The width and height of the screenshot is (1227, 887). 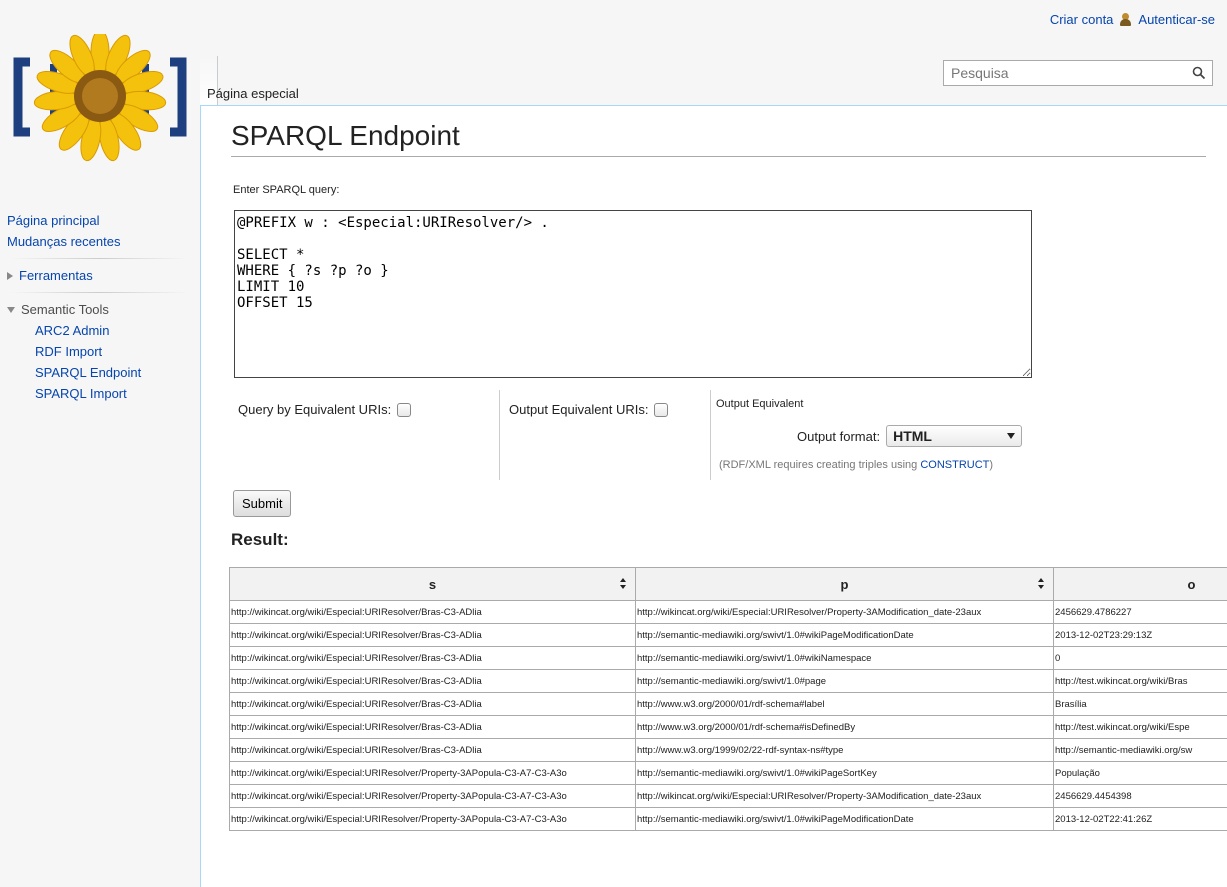 What do you see at coordinates (760, 404) in the screenshot?
I see `output-equivalent-heading: Output Equivalent` at bounding box center [760, 404].